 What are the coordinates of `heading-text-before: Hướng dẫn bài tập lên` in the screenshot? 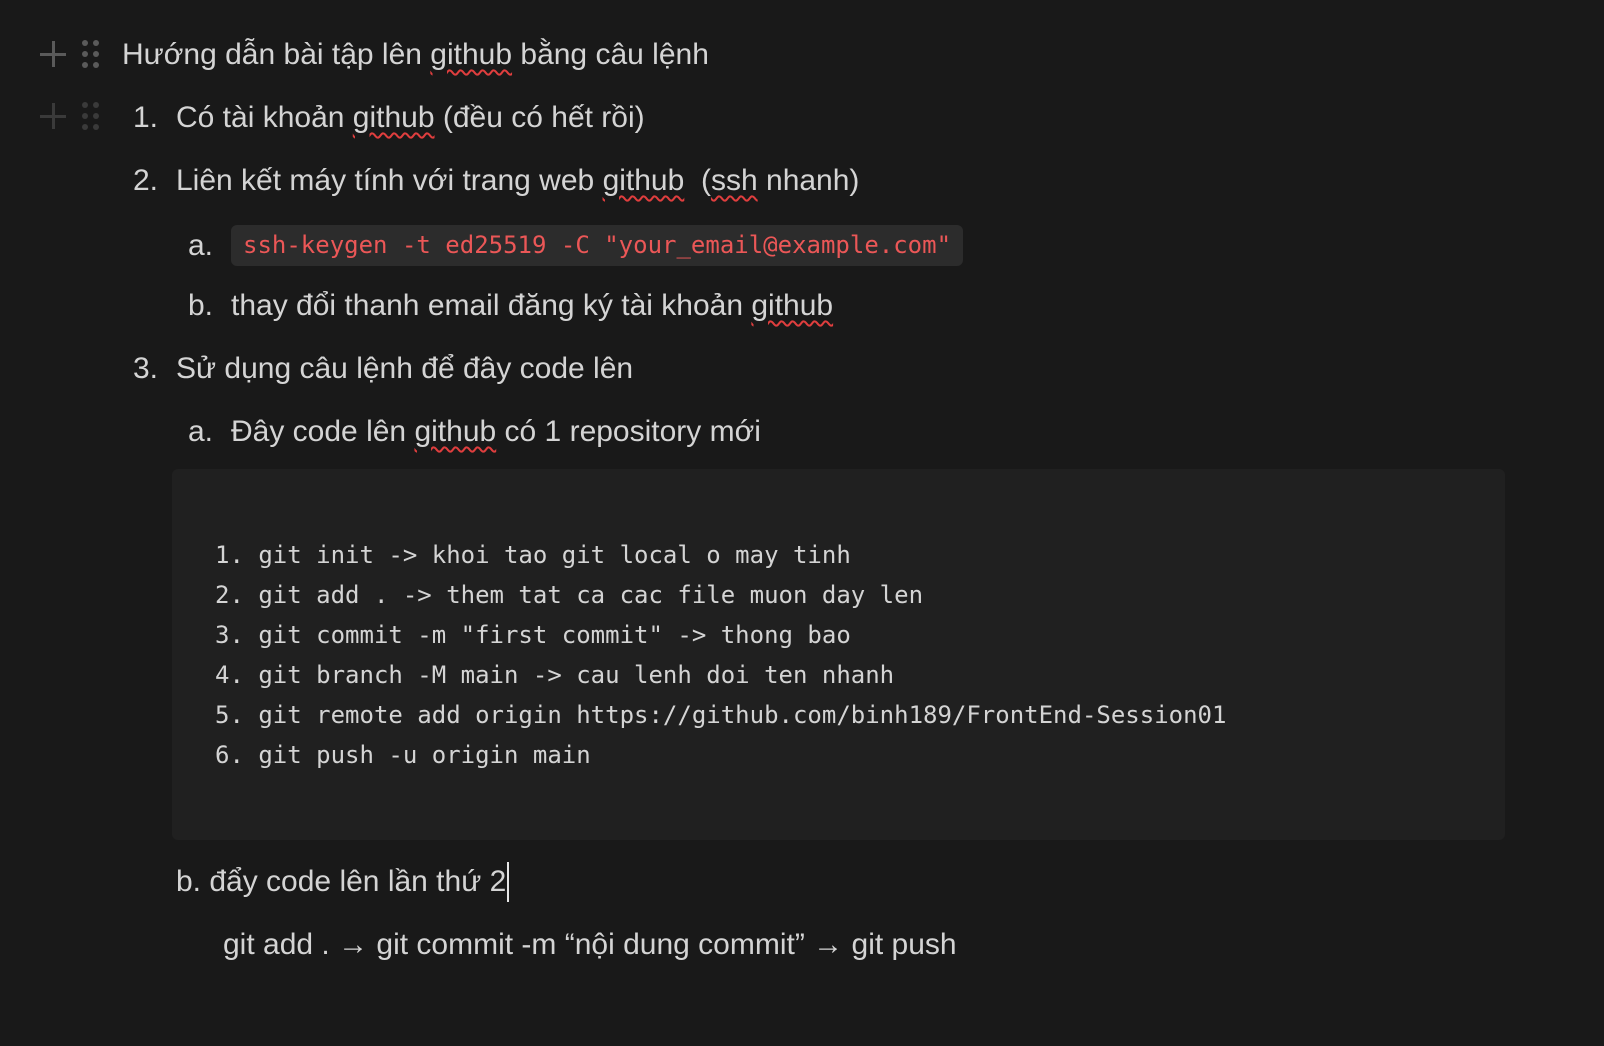 It's located at (276, 54).